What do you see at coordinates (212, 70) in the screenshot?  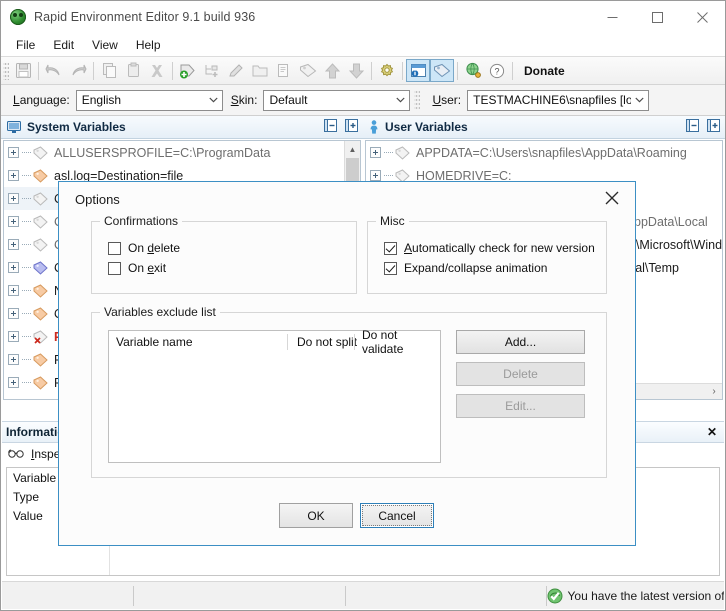 I see `add-value-icon` at bounding box center [212, 70].